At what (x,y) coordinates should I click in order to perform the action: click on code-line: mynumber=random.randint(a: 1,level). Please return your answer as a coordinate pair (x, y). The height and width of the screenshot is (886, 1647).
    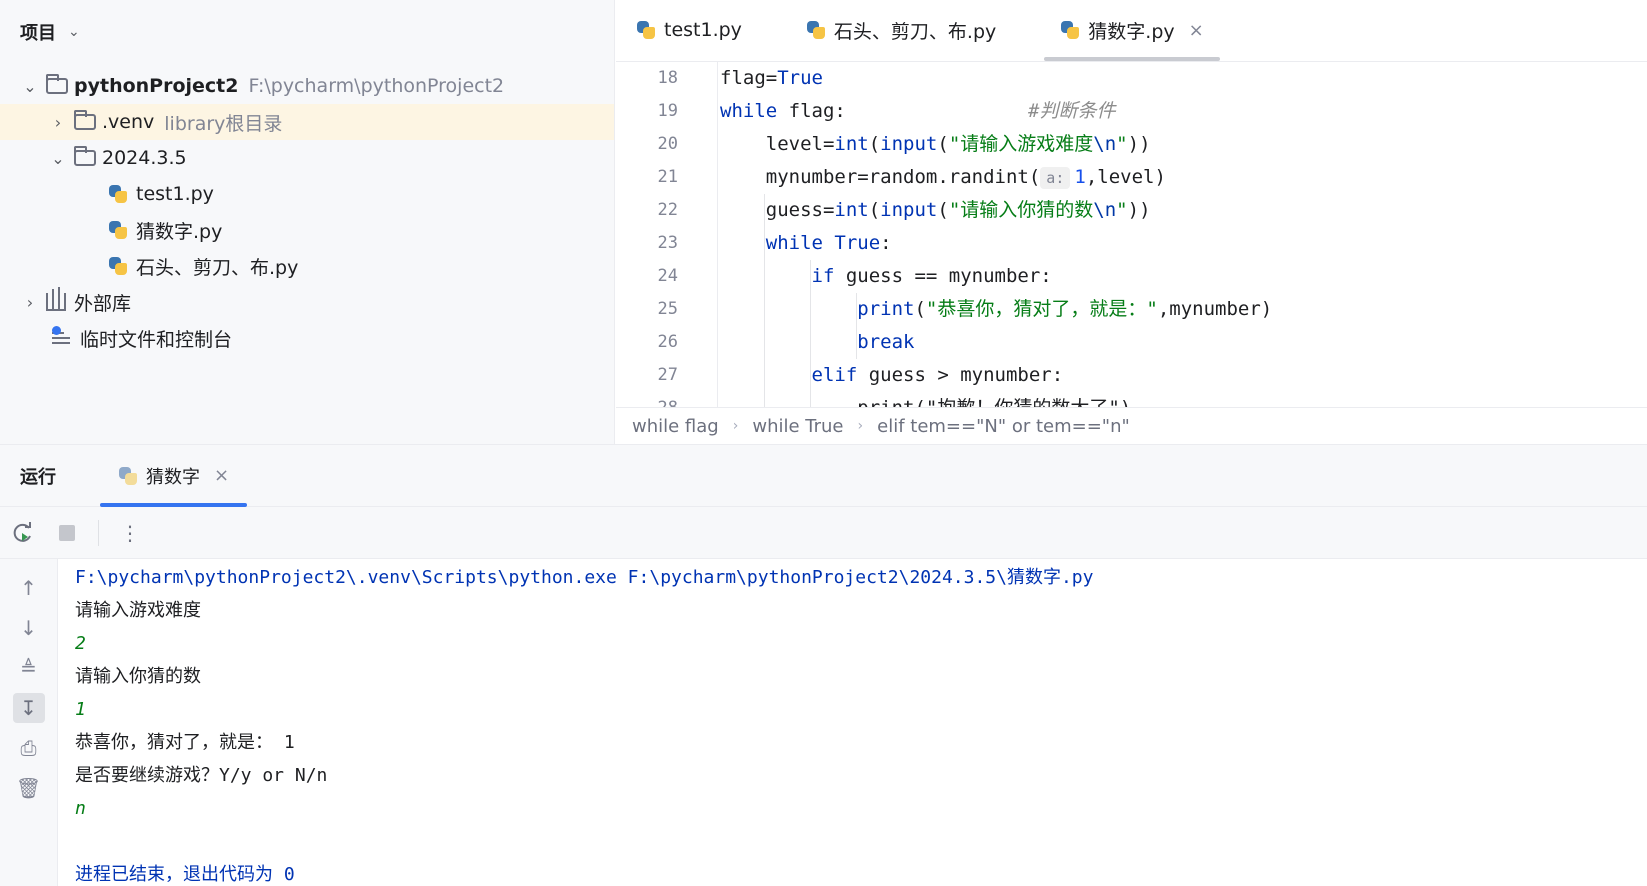
    Looking at the image, I should click on (943, 177).